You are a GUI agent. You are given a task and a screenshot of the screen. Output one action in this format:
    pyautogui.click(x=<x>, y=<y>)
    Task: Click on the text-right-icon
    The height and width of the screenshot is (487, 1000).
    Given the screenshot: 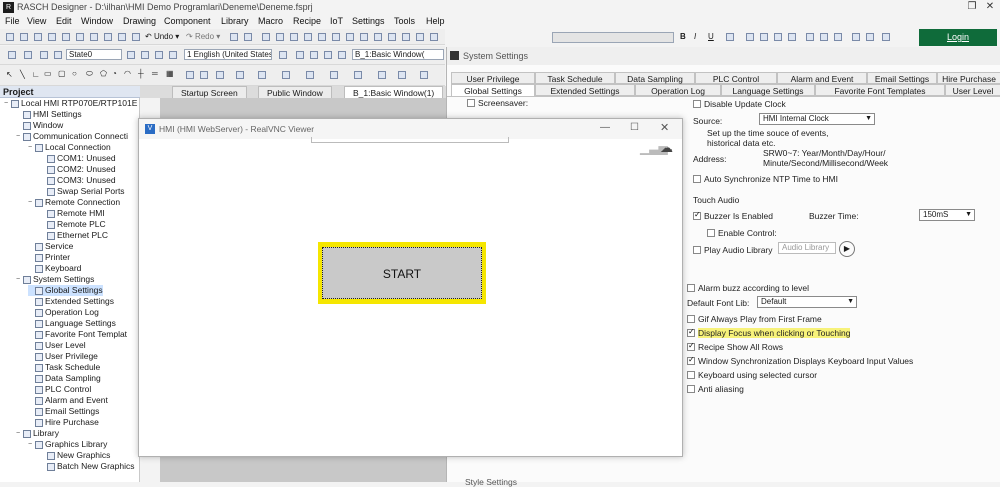 What is the action you would take?
    pyautogui.click(x=778, y=37)
    